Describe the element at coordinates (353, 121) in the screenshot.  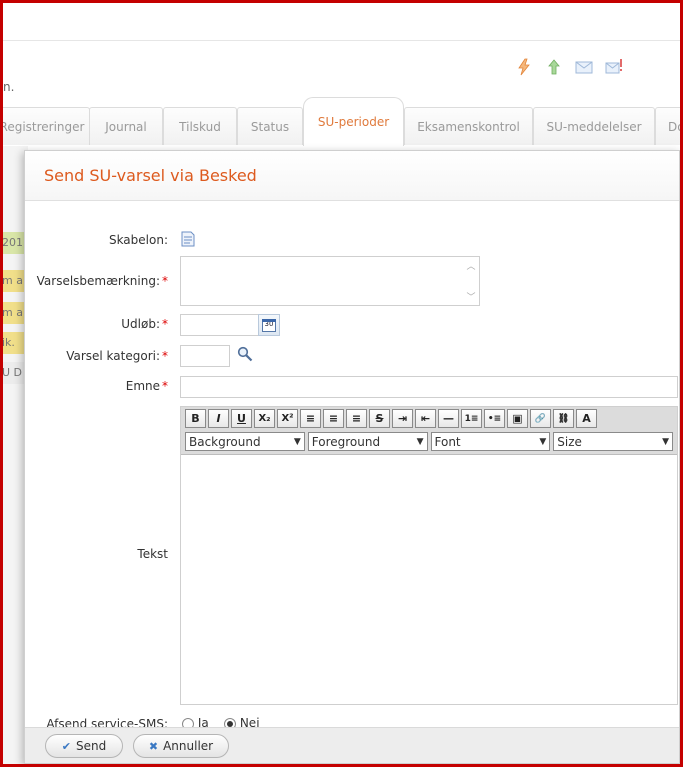
I see `tab-su-perioder: SU-perioder` at that location.